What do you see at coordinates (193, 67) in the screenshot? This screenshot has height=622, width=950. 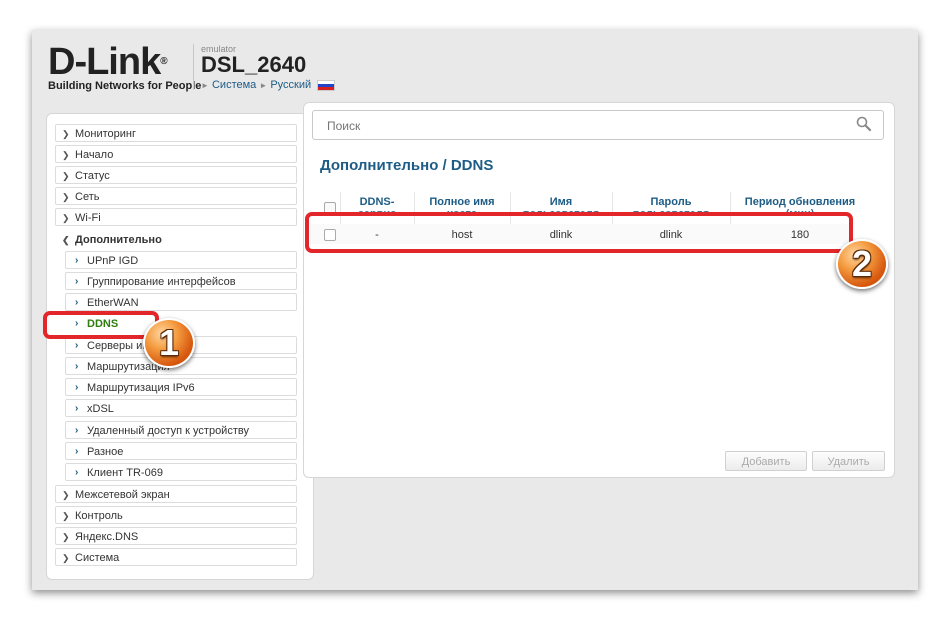 I see `header-divider` at bounding box center [193, 67].